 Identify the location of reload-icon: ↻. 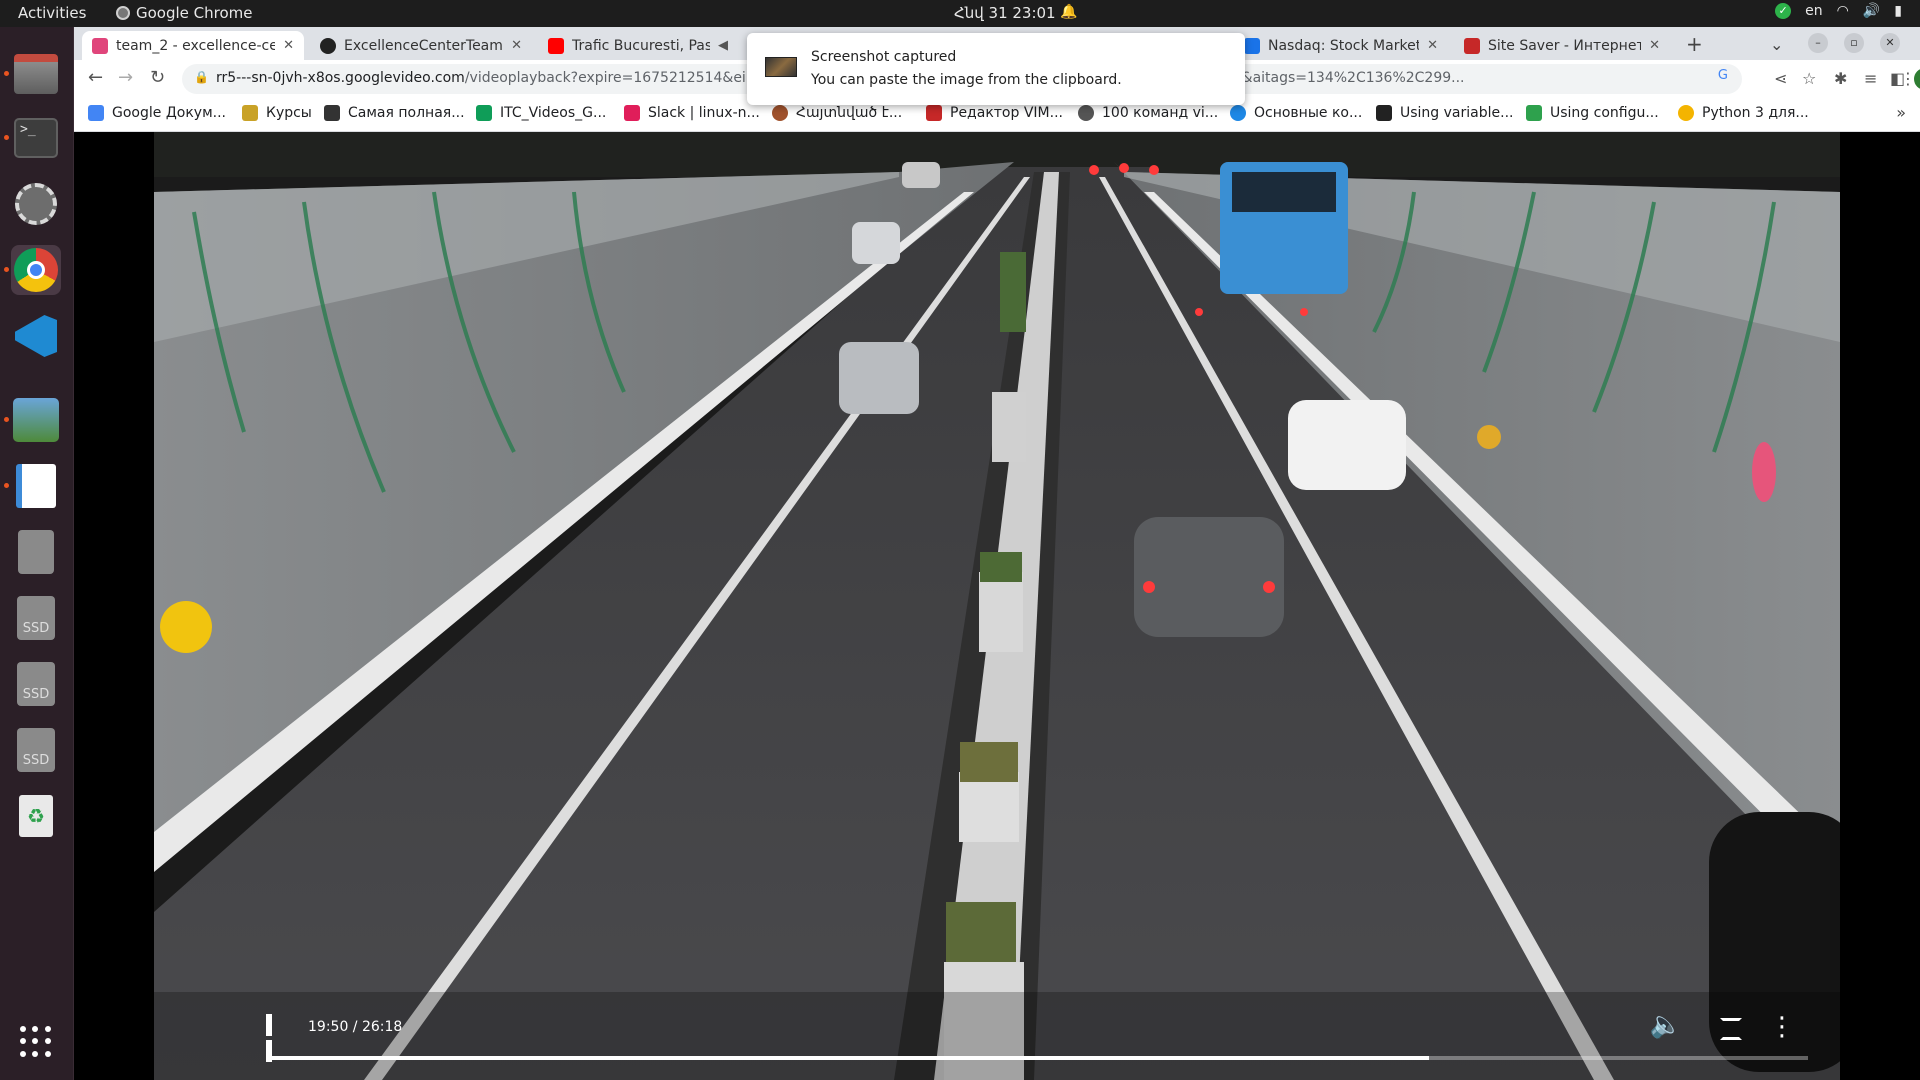
(157, 77).